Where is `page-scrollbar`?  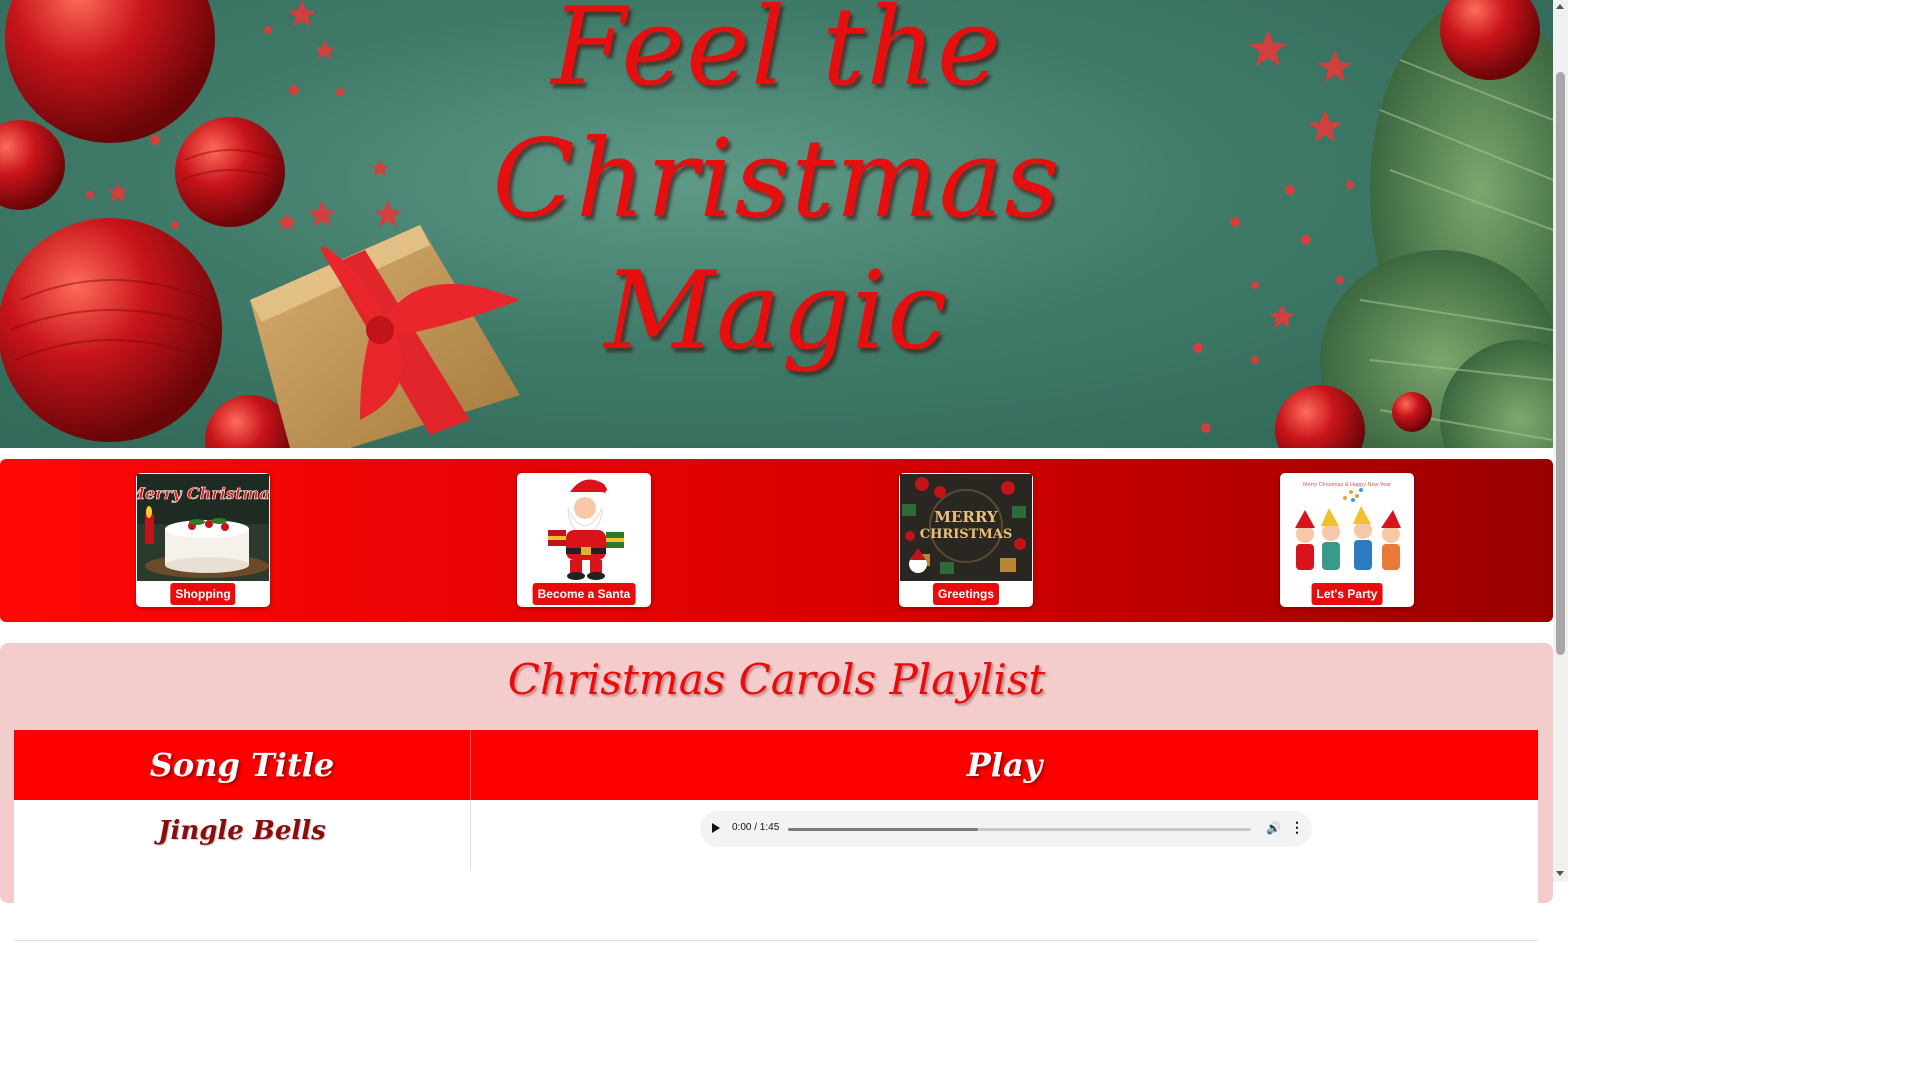 page-scrollbar is located at coordinates (1560, 441).